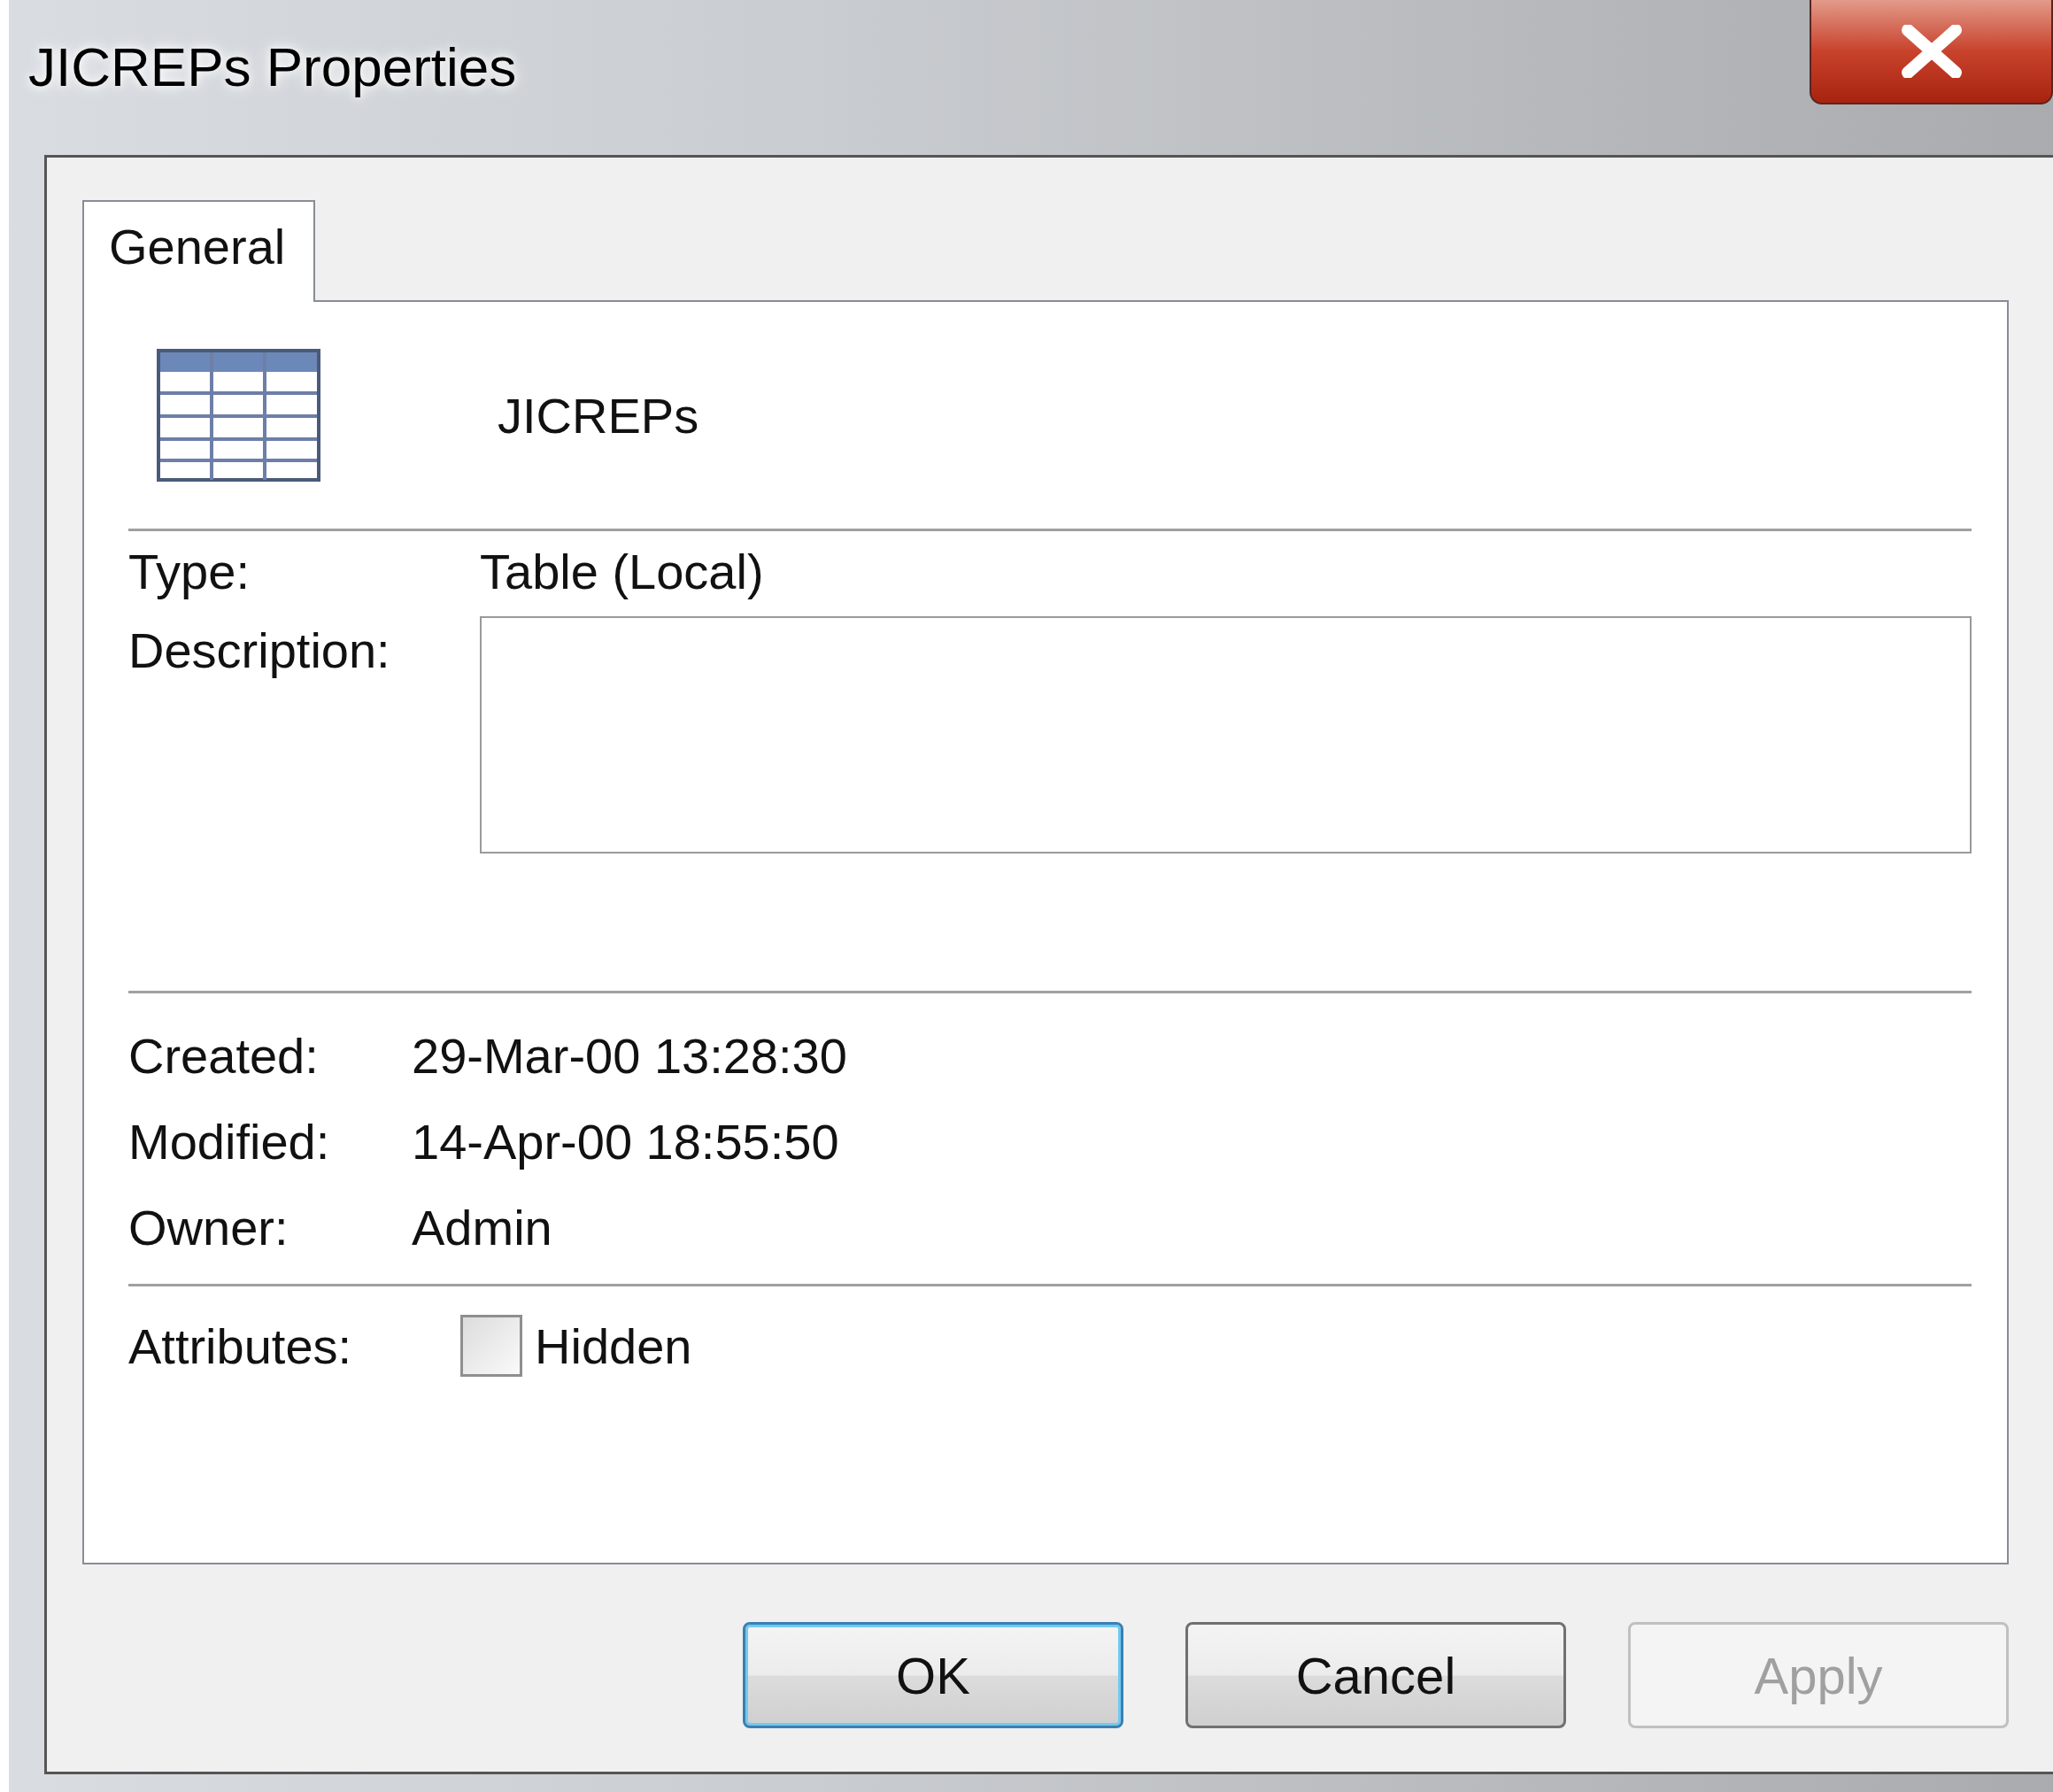  What do you see at coordinates (199, 251) in the screenshot?
I see `tab: General` at bounding box center [199, 251].